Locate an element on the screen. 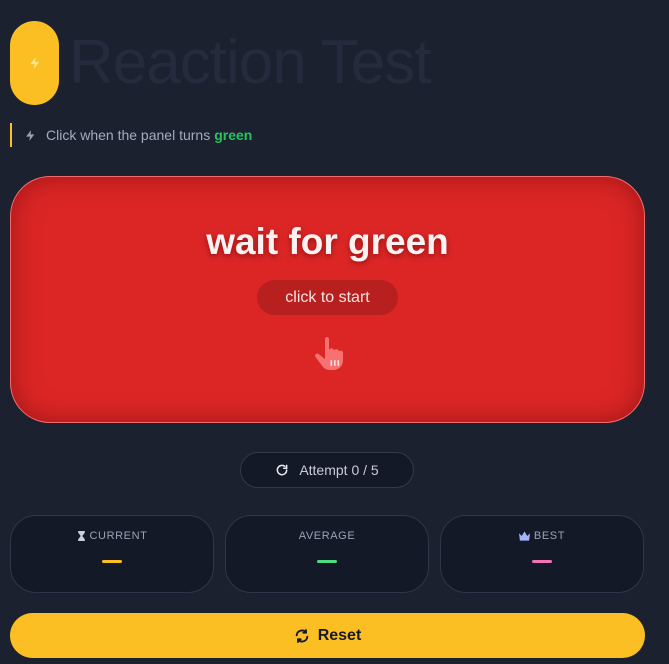  page-title: Reaction Test is located at coordinates (250, 62).